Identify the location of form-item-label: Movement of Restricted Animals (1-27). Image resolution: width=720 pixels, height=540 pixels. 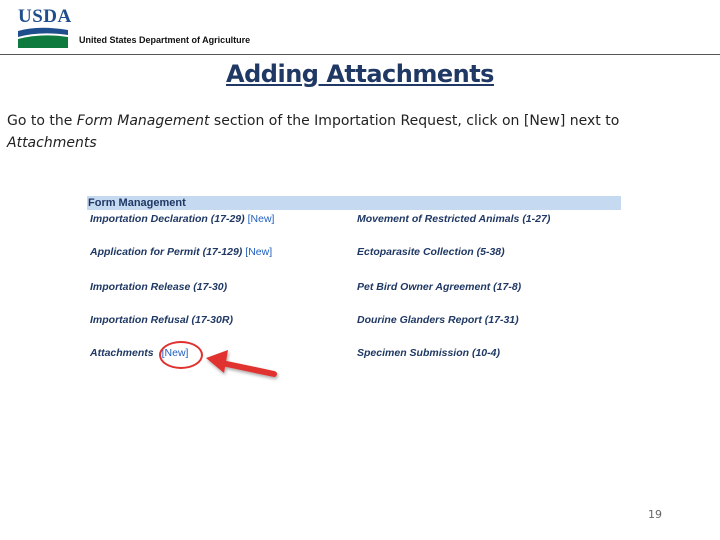
(453, 219).